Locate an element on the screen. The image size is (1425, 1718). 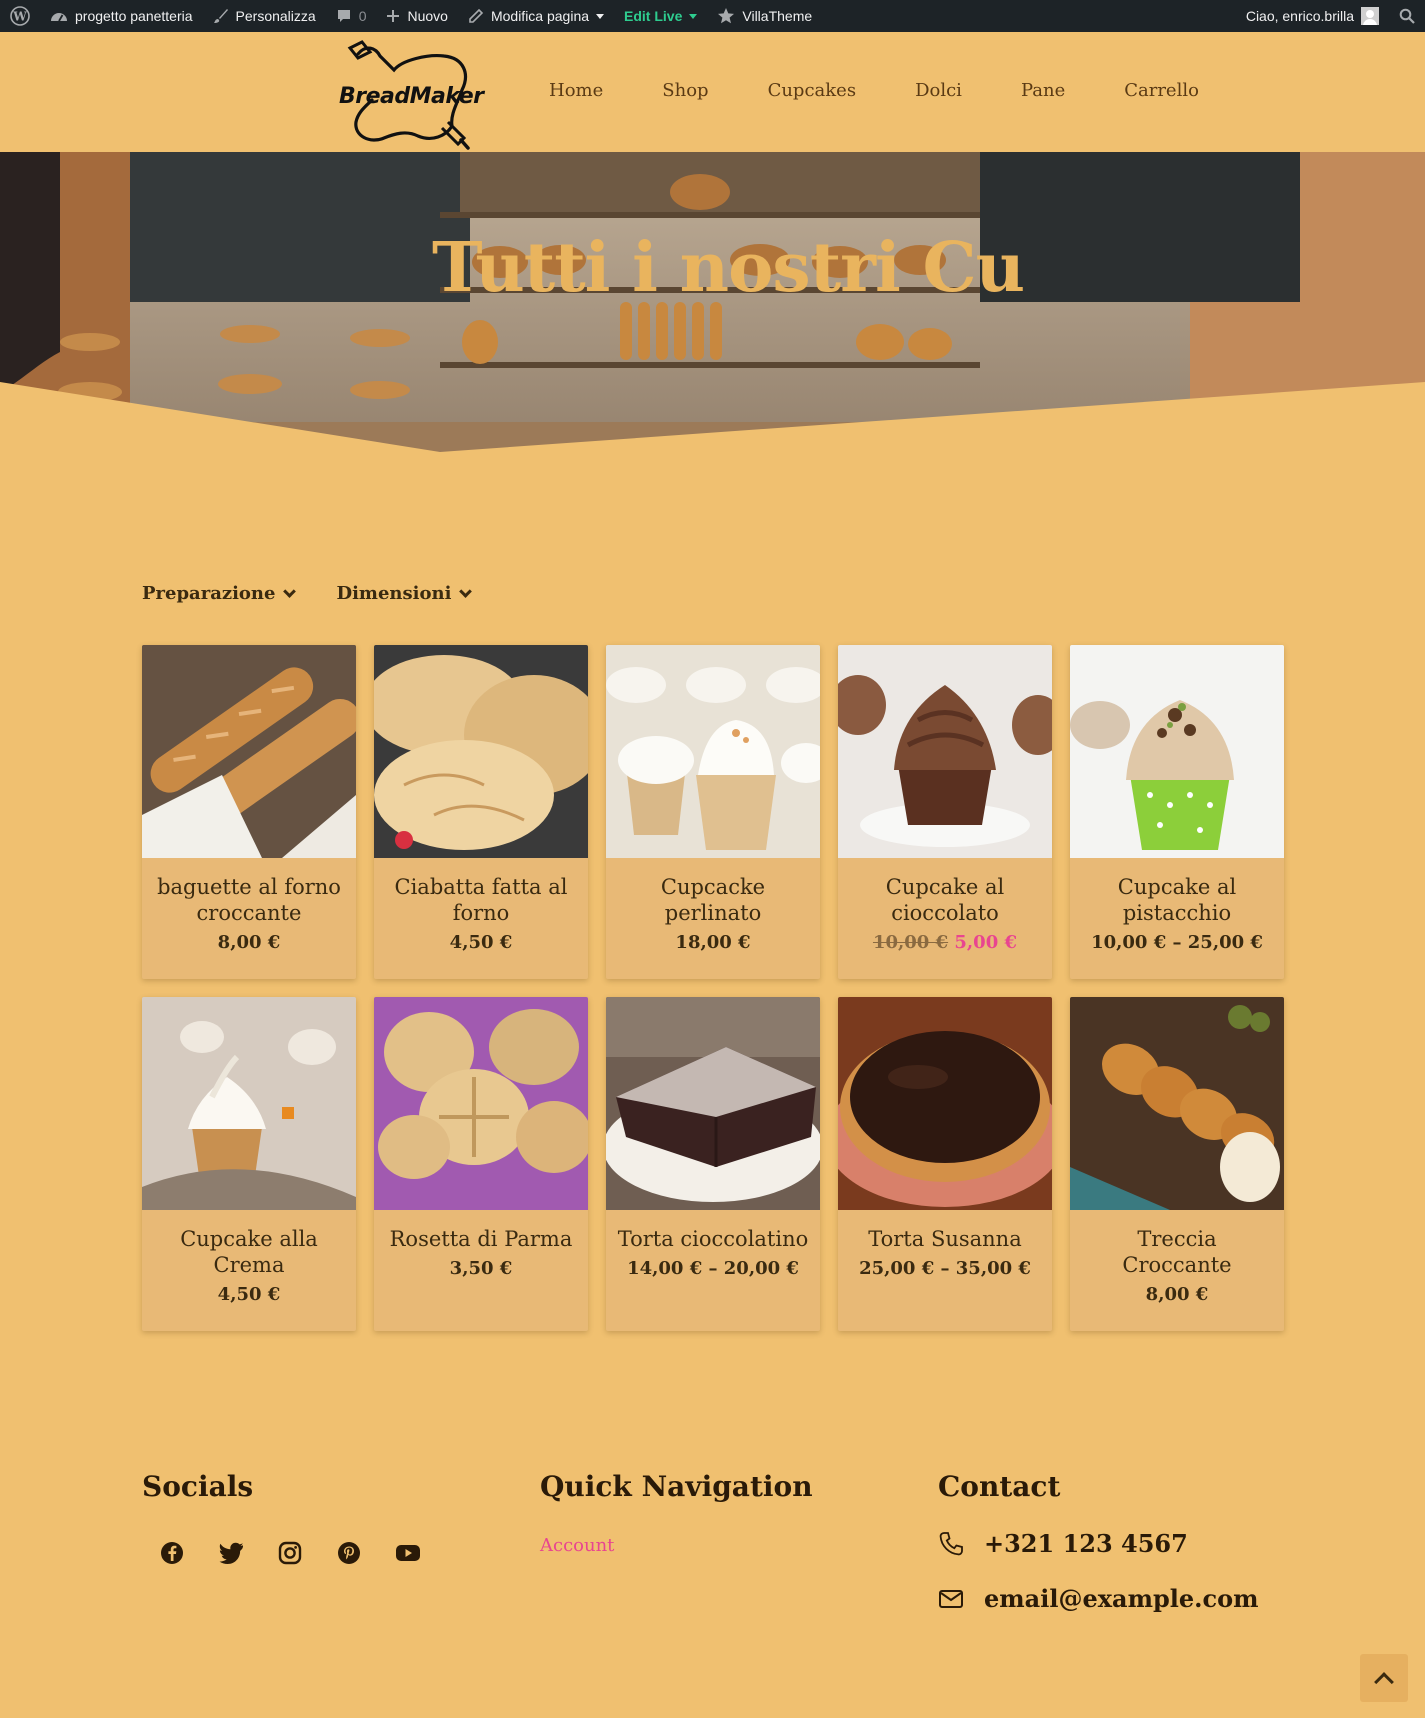
contact-email: email@example.com is located at coordinates (1098, 1598).